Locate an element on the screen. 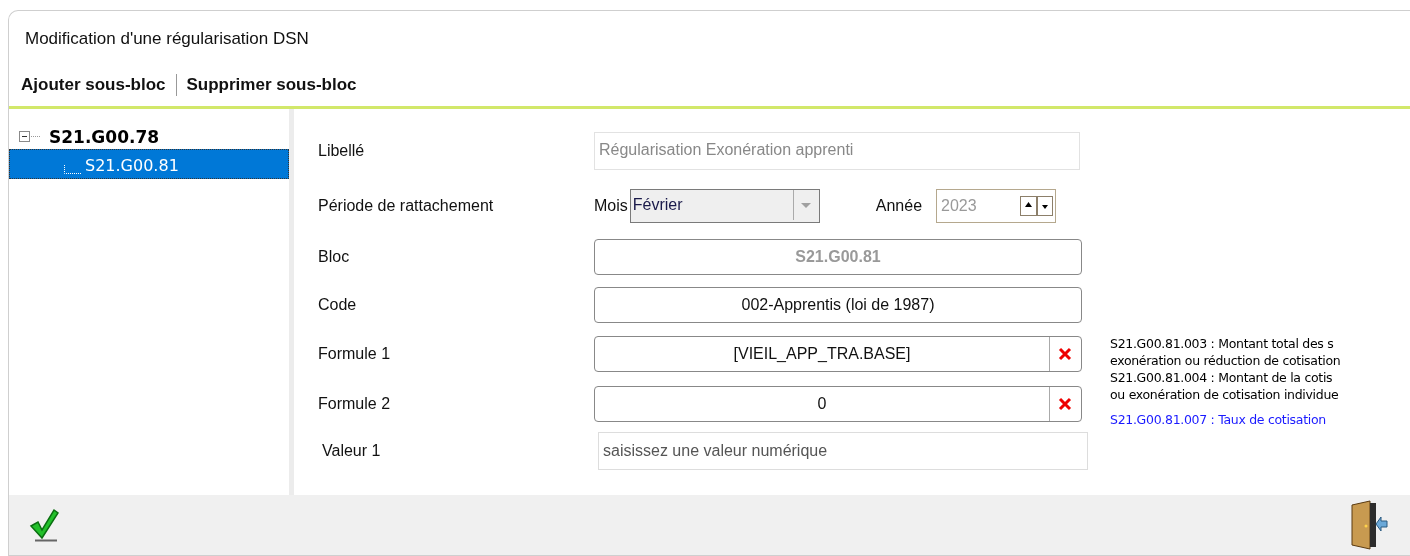 The image size is (1410, 556). number-input: saisissez une valeur numérique is located at coordinates (843, 451).